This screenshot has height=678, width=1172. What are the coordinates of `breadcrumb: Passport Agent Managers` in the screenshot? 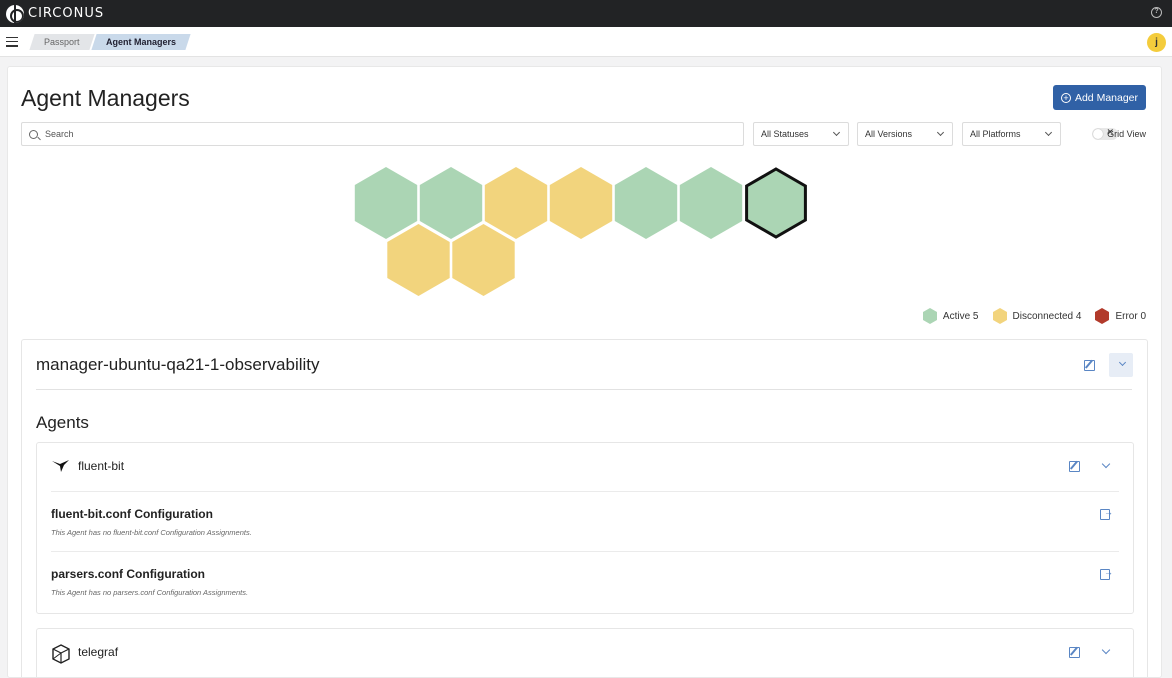 It's located at (110, 41).